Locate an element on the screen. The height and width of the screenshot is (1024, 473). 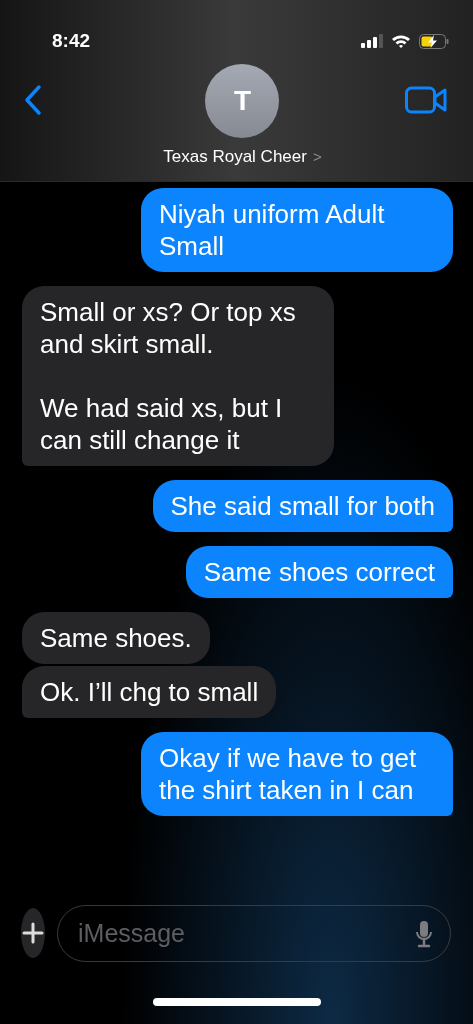
sent-message: She said small for both is located at coordinates (302, 506).